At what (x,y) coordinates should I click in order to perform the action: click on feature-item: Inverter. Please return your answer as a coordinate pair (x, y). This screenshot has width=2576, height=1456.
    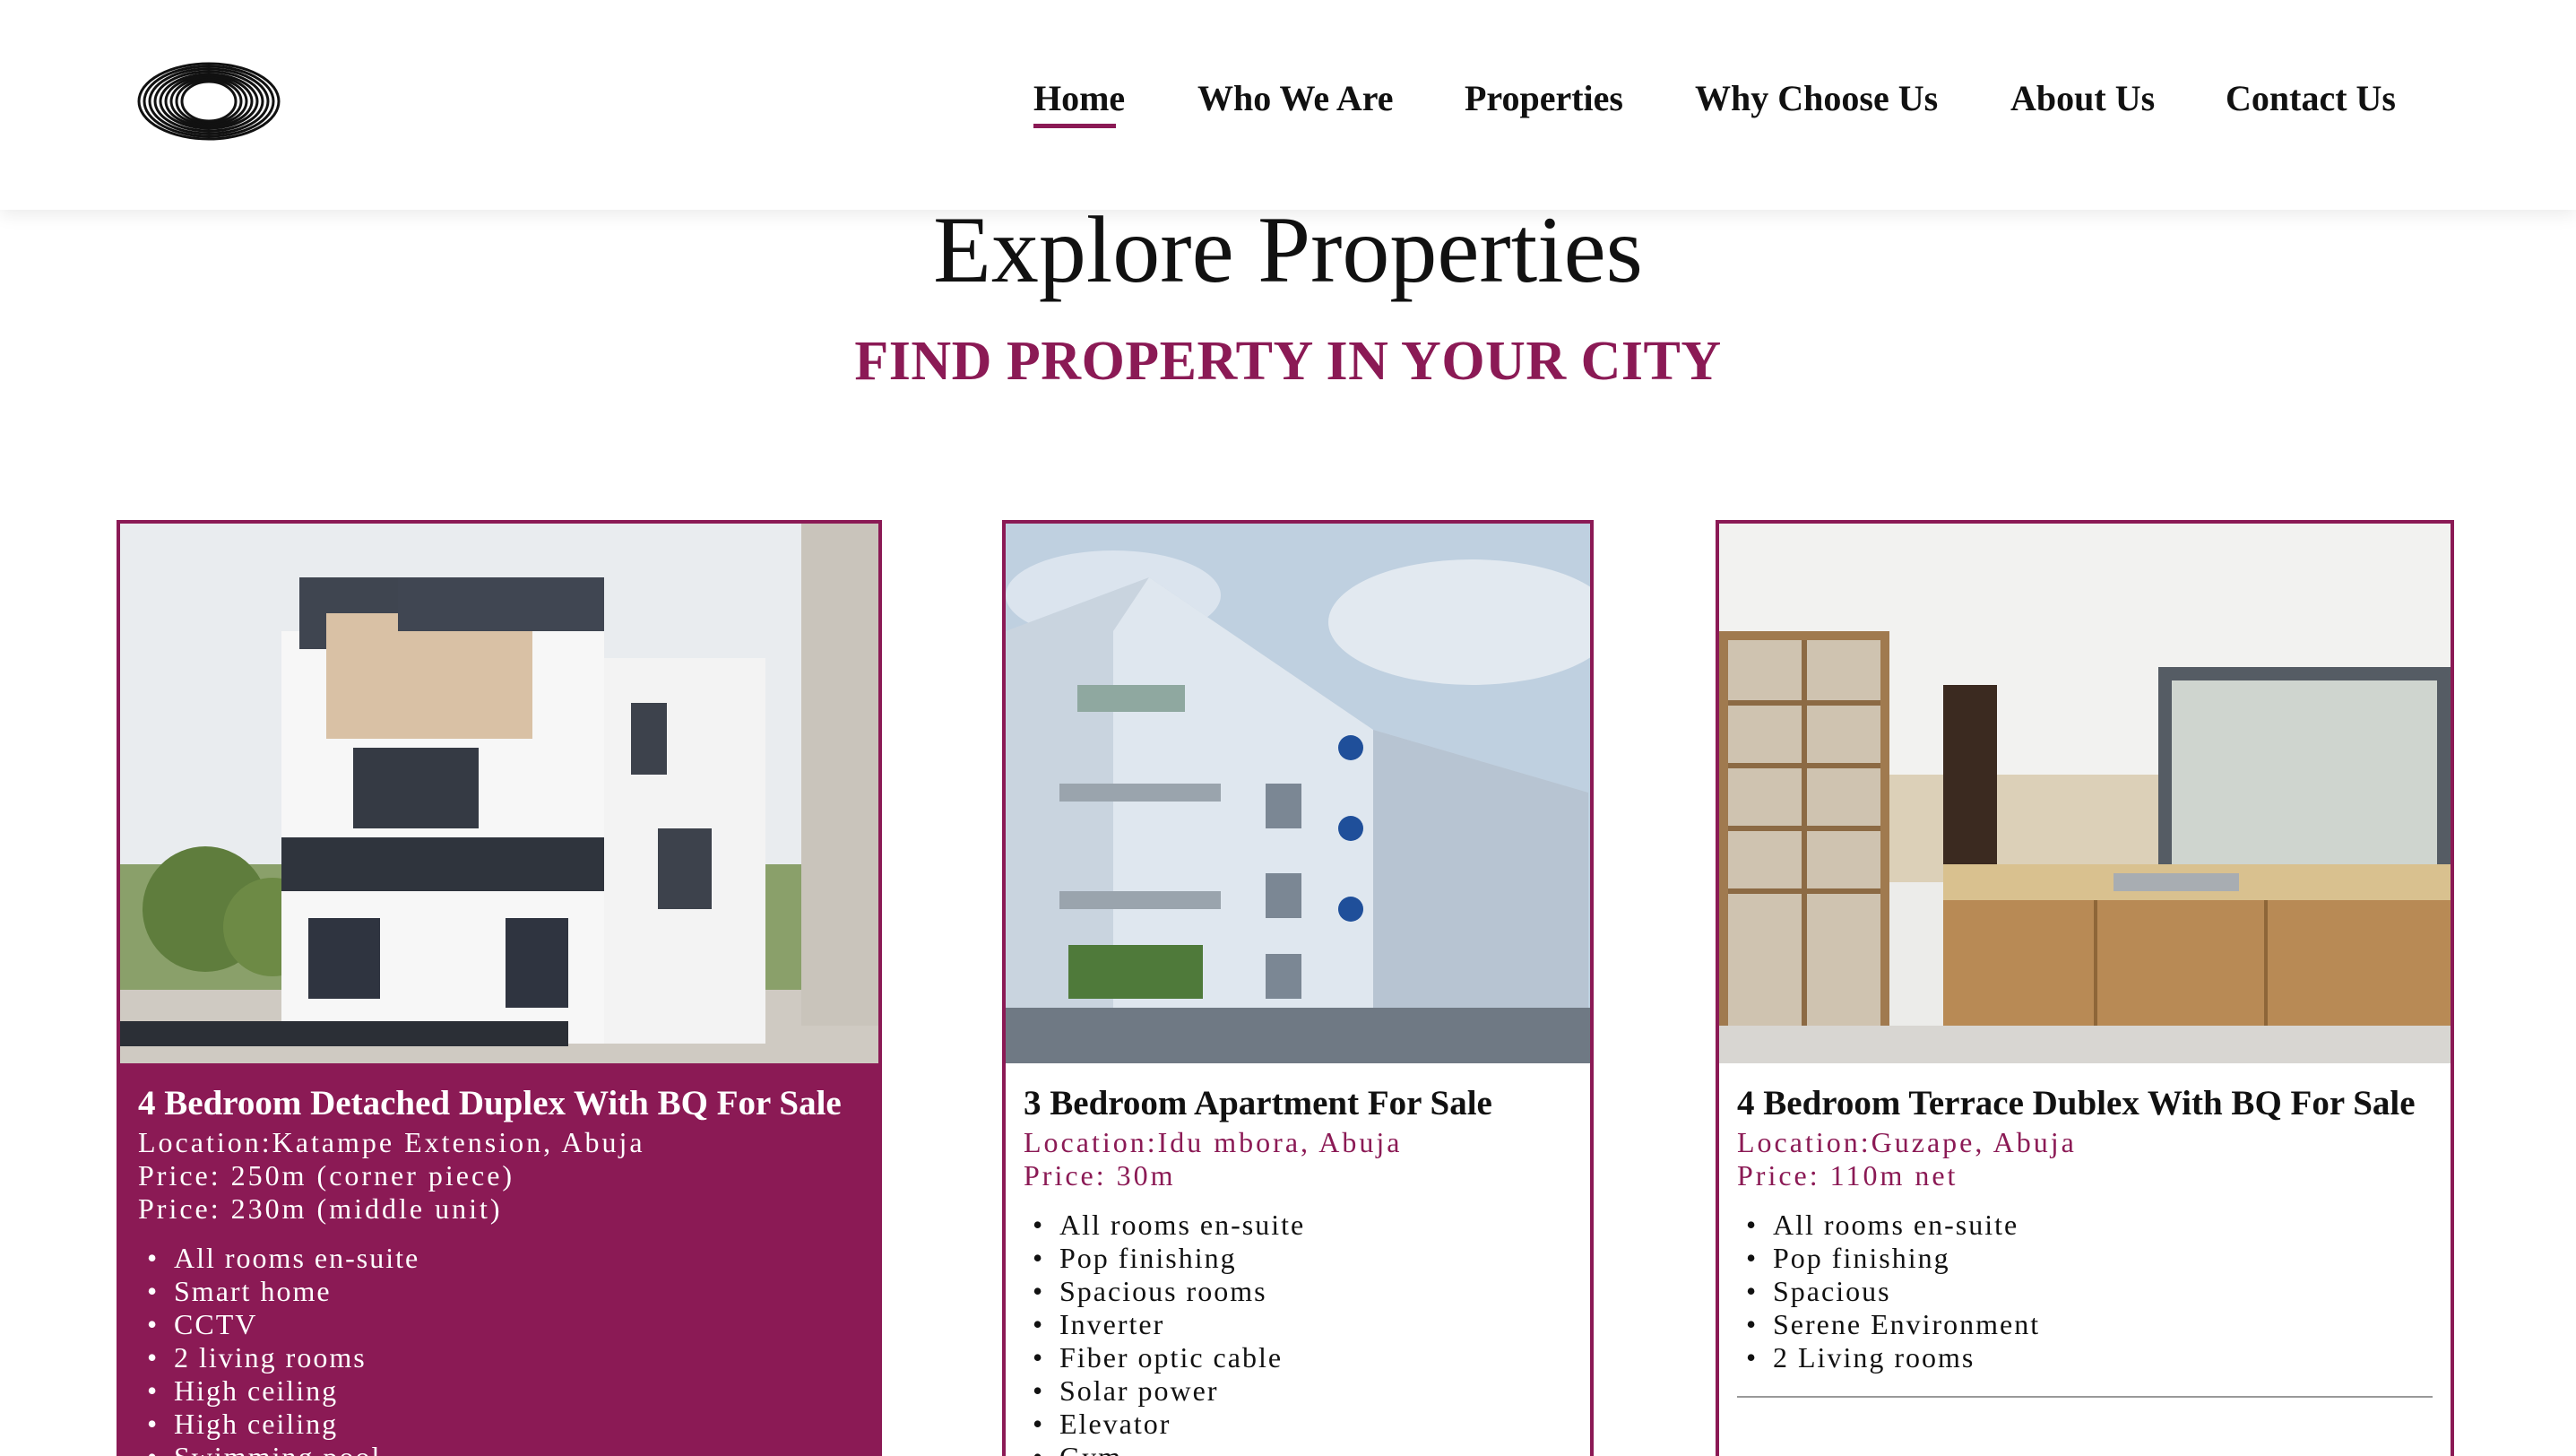
    Looking at the image, I should click on (1298, 1324).